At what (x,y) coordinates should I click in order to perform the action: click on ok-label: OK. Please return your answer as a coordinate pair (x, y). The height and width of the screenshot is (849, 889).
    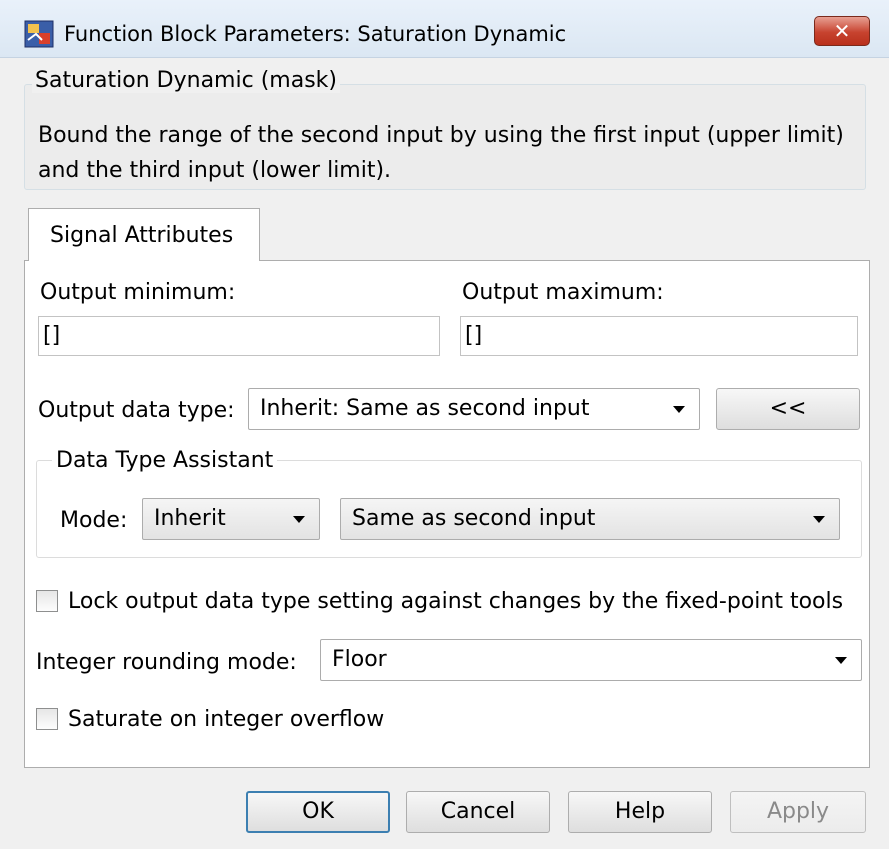
    Looking at the image, I should click on (318, 811).